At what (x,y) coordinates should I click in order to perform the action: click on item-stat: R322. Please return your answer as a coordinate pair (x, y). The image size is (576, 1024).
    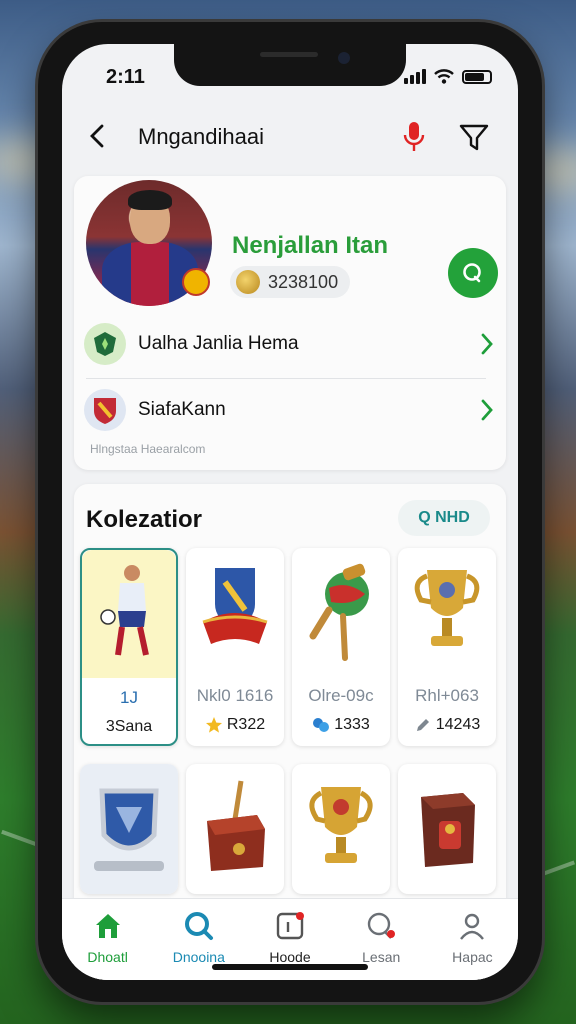
    Looking at the image, I should click on (235, 725).